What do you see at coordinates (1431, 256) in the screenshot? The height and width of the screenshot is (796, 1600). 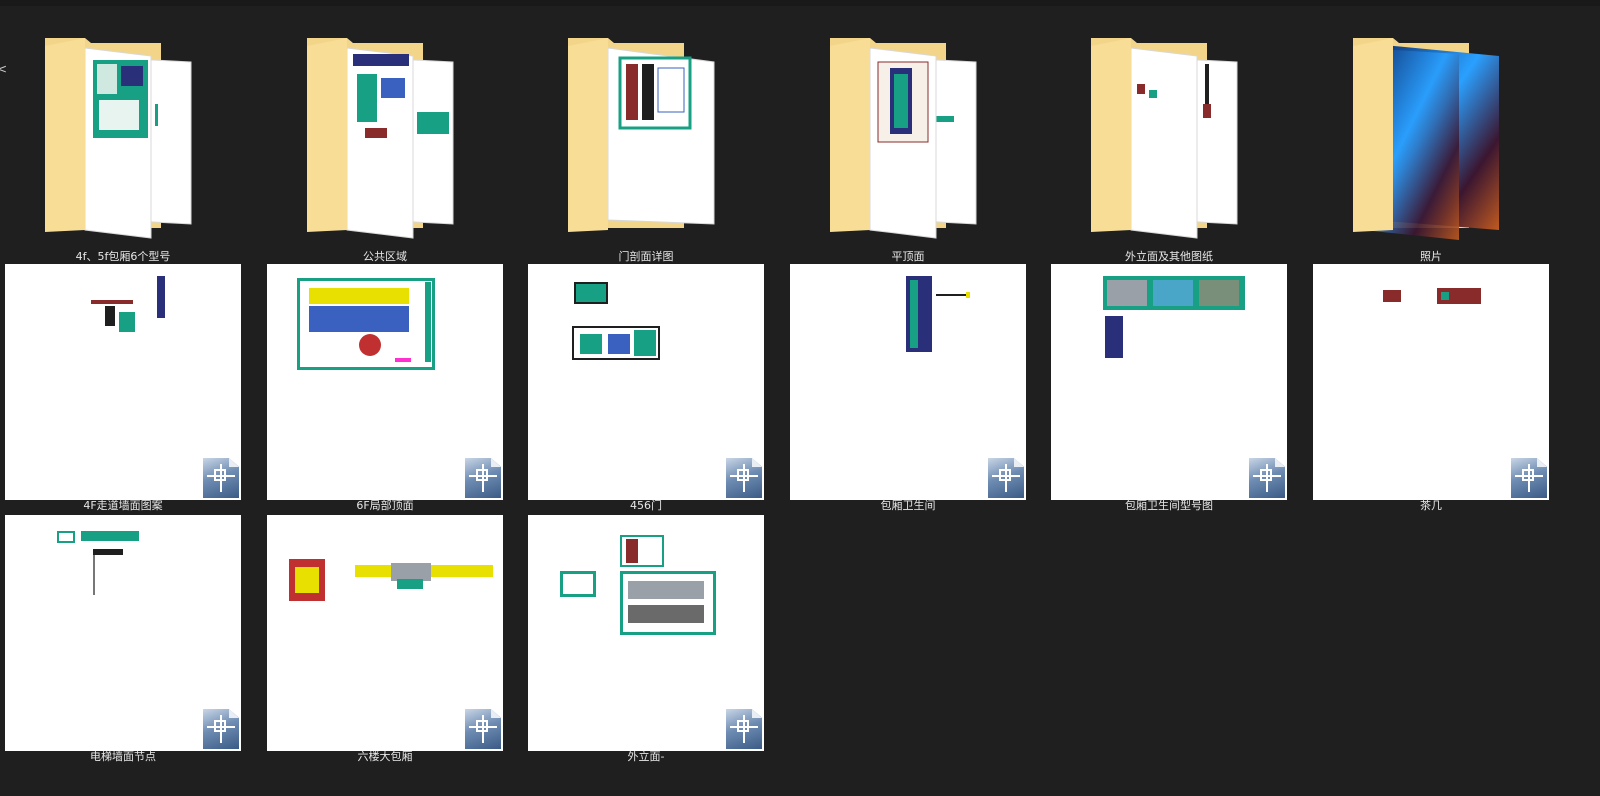 I see `folder-name: 照片` at bounding box center [1431, 256].